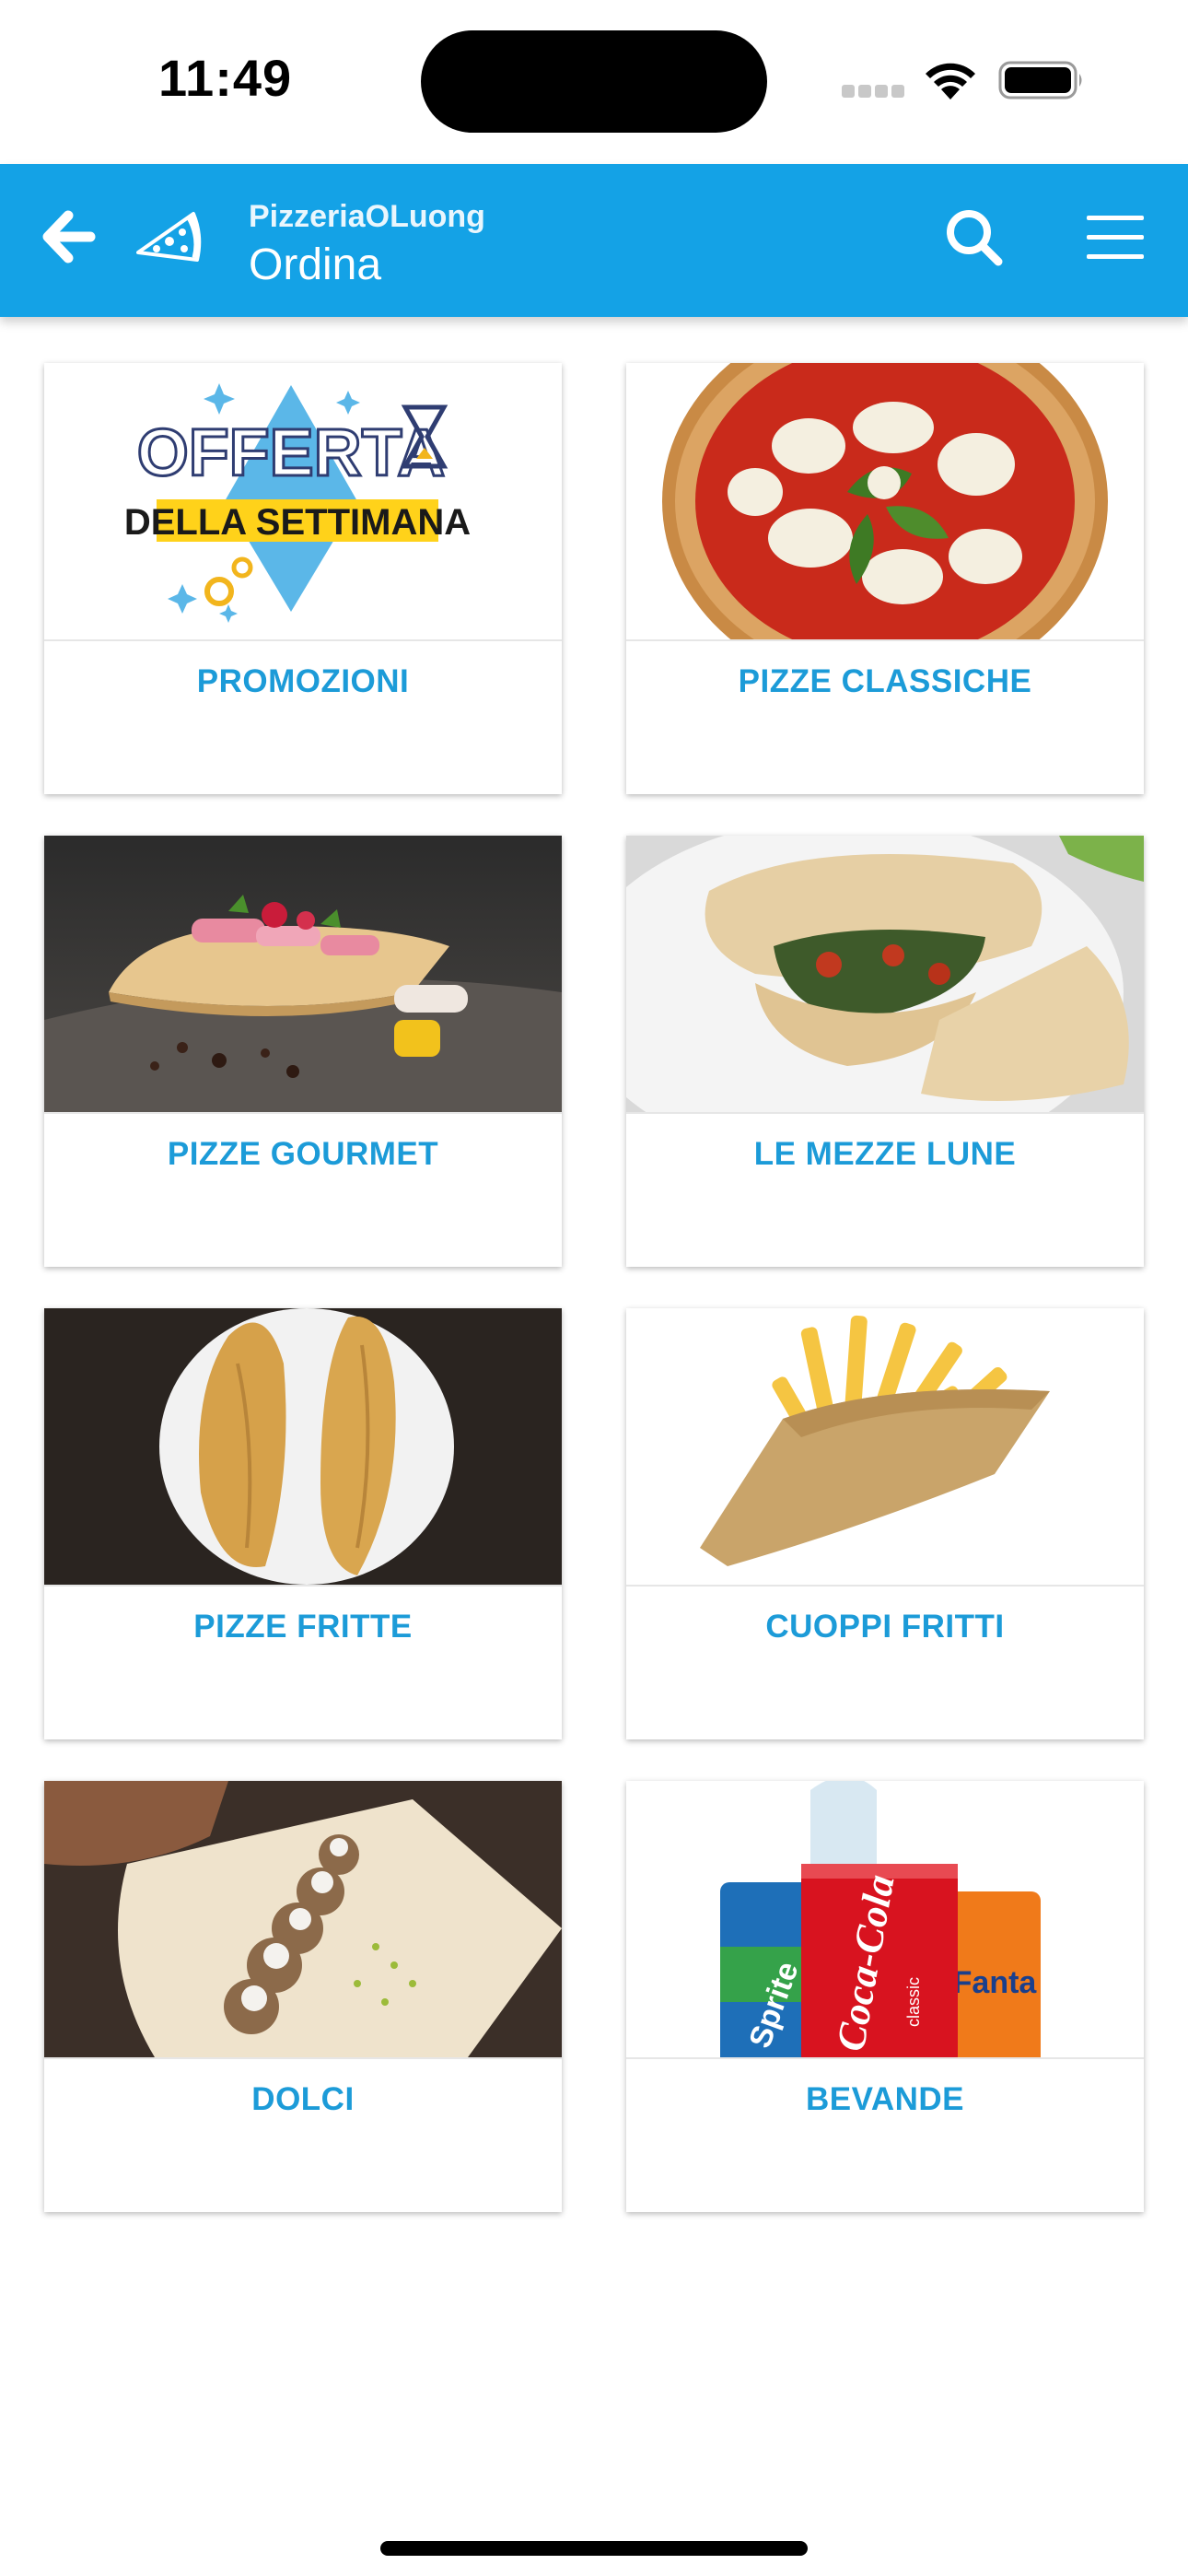  I want to click on promo-image-text-2: DELLA SETTIMANA, so click(297, 522).